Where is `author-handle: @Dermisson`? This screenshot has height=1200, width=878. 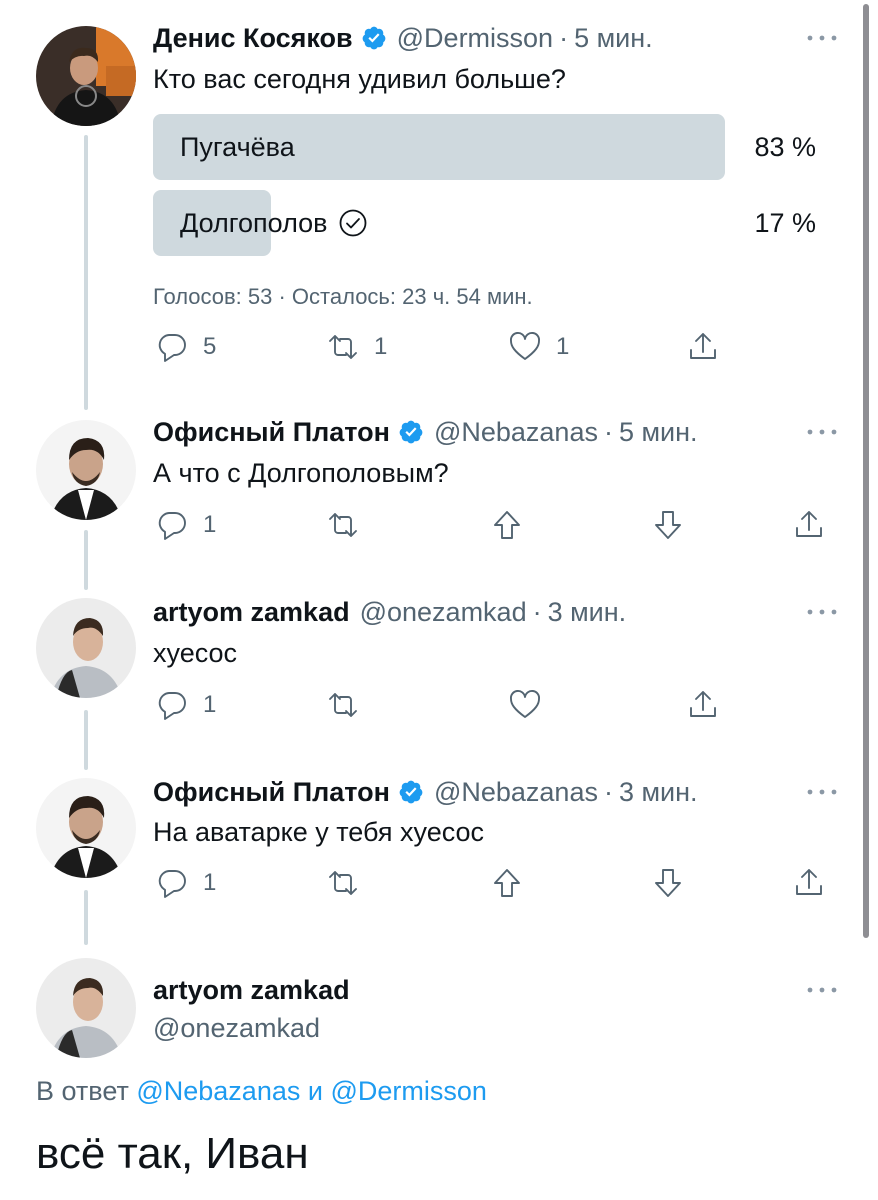 author-handle: @Dermisson is located at coordinates (475, 38).